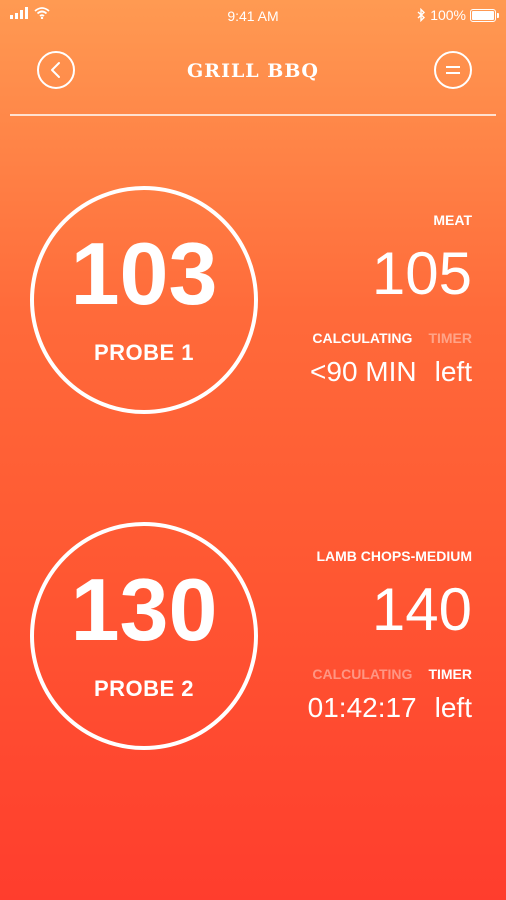 The width and height of the screenshot is (506, 900). Describe the element at coordinates (484, 15) in the screenshot. I see `battery-icon` at that location.